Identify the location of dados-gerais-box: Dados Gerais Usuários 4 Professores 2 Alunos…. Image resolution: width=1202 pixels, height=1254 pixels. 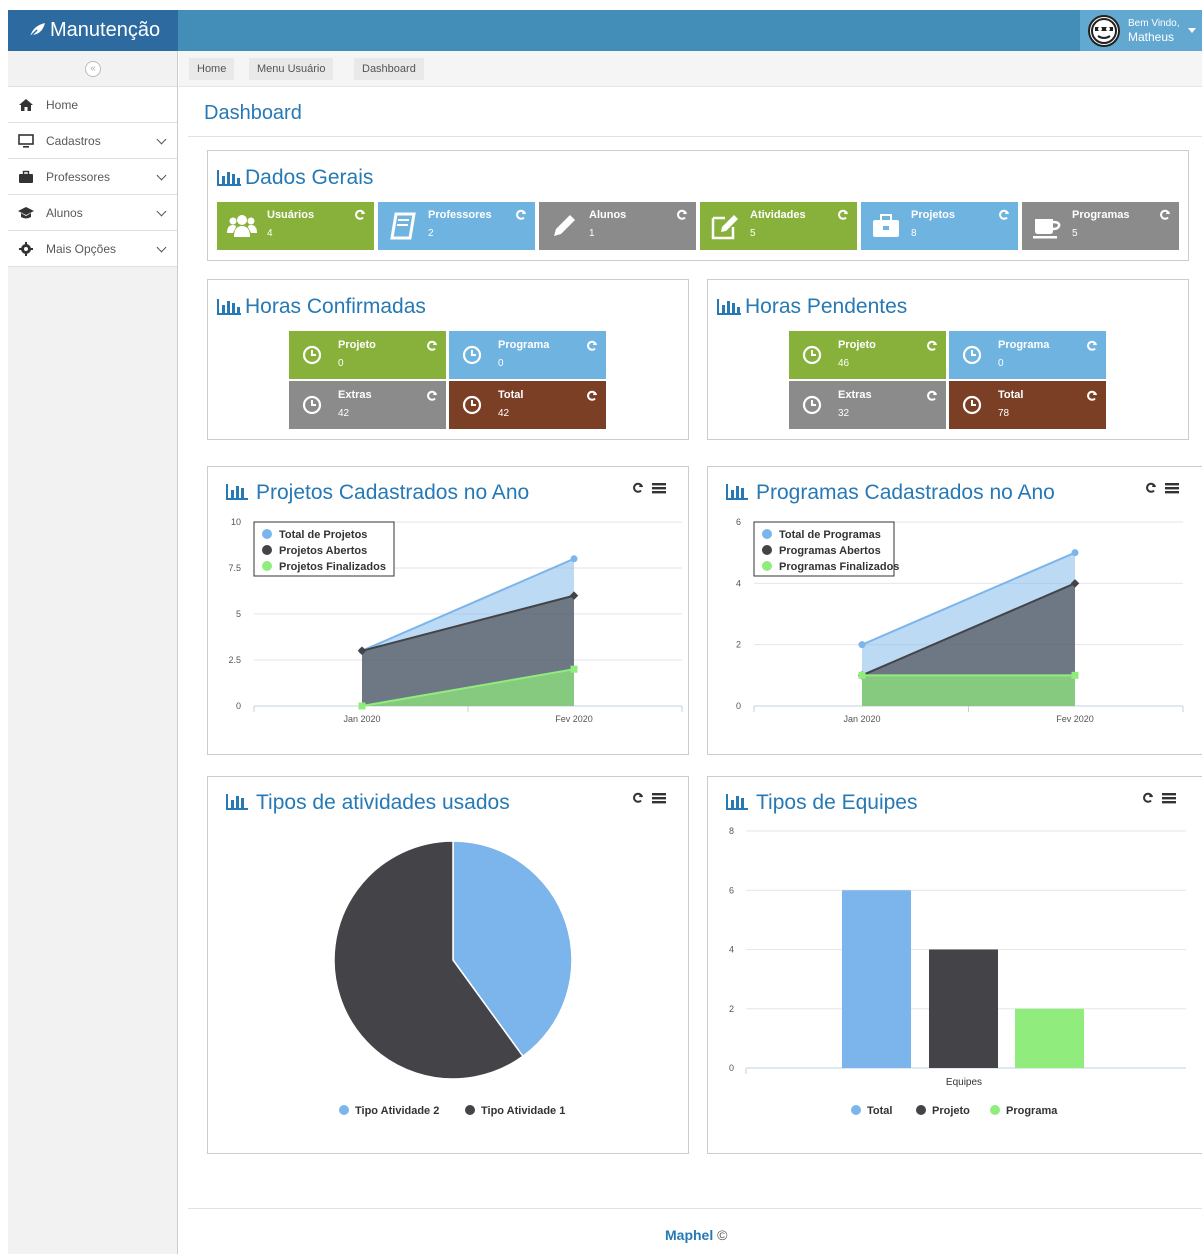
(698, 205).